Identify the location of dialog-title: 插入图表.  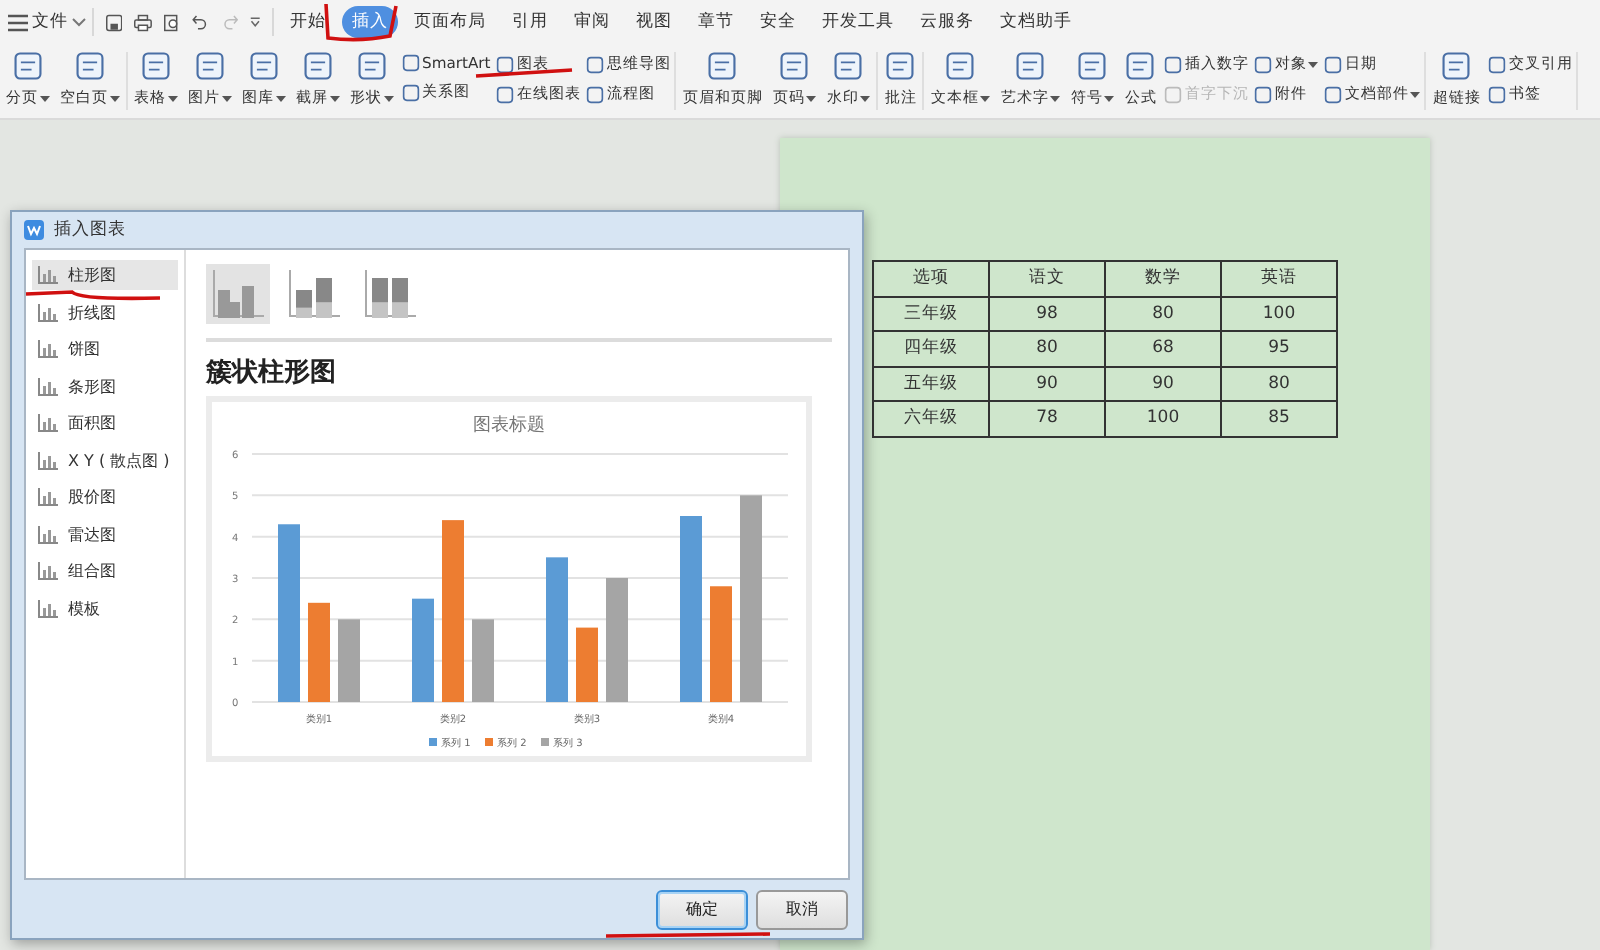
(90, 230).